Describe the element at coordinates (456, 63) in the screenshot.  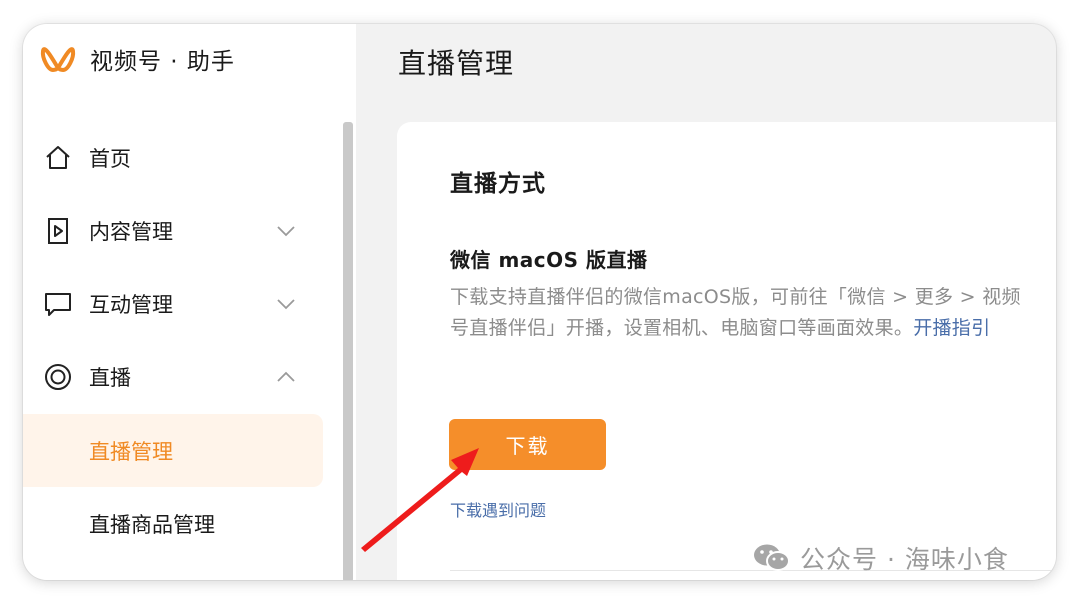
I see `page-title: 直播管理` at that location.